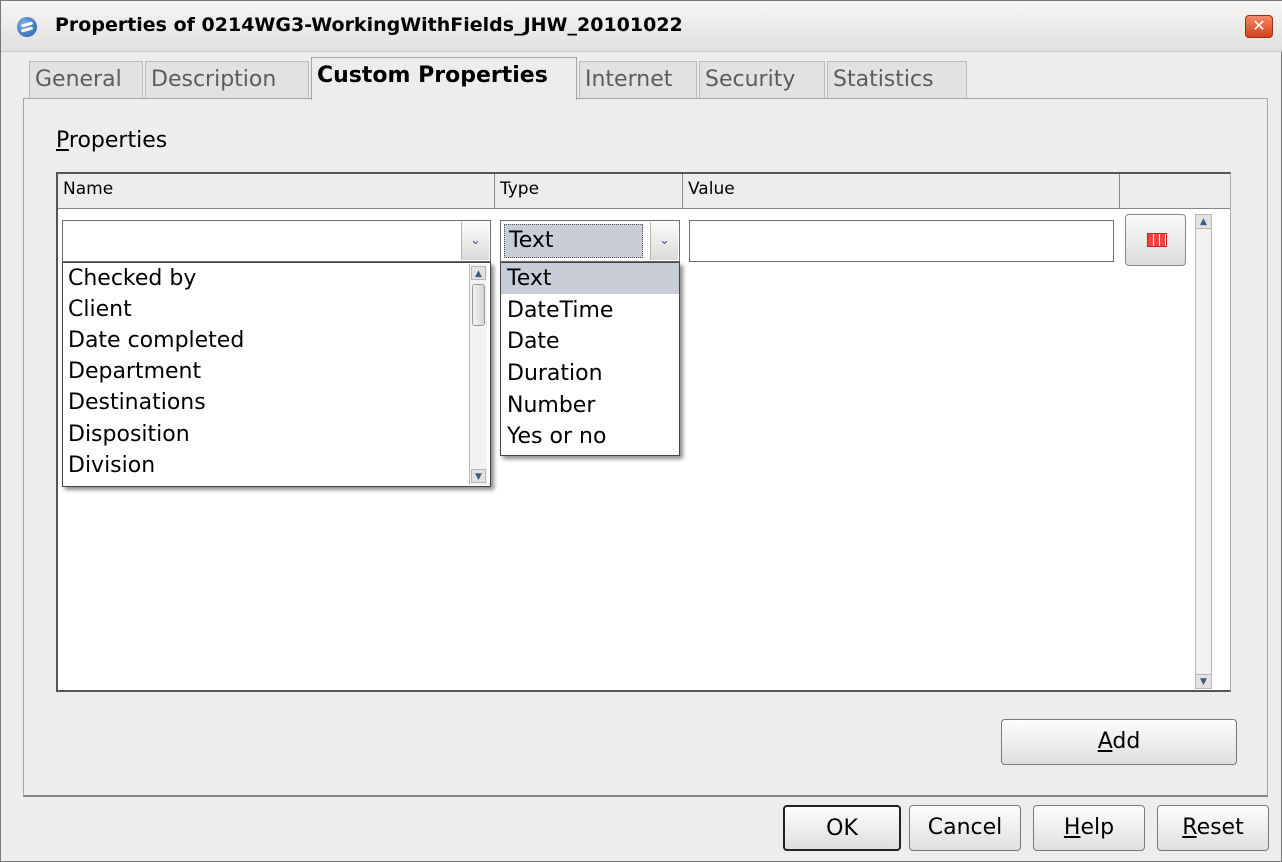  I want to click on add-button: Add, so click(1119, 742).